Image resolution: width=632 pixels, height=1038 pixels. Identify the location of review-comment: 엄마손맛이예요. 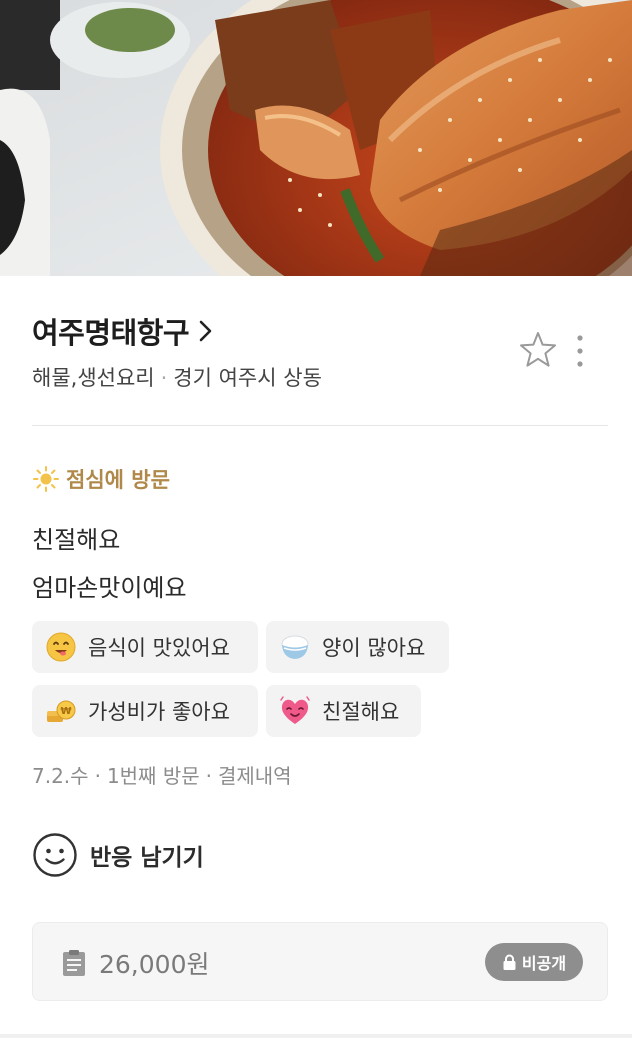
(109, 588).